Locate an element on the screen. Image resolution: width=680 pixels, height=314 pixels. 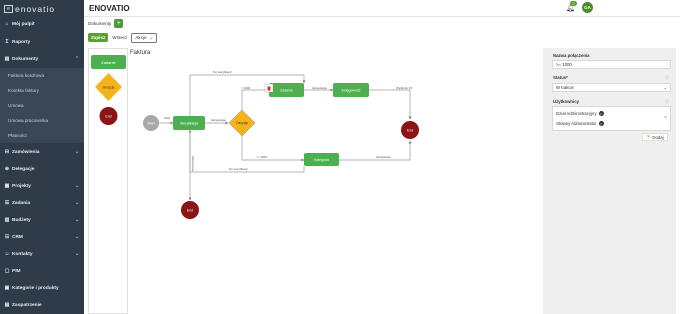
sidebar-item-label: PIM is located at coordinates (16, 271).